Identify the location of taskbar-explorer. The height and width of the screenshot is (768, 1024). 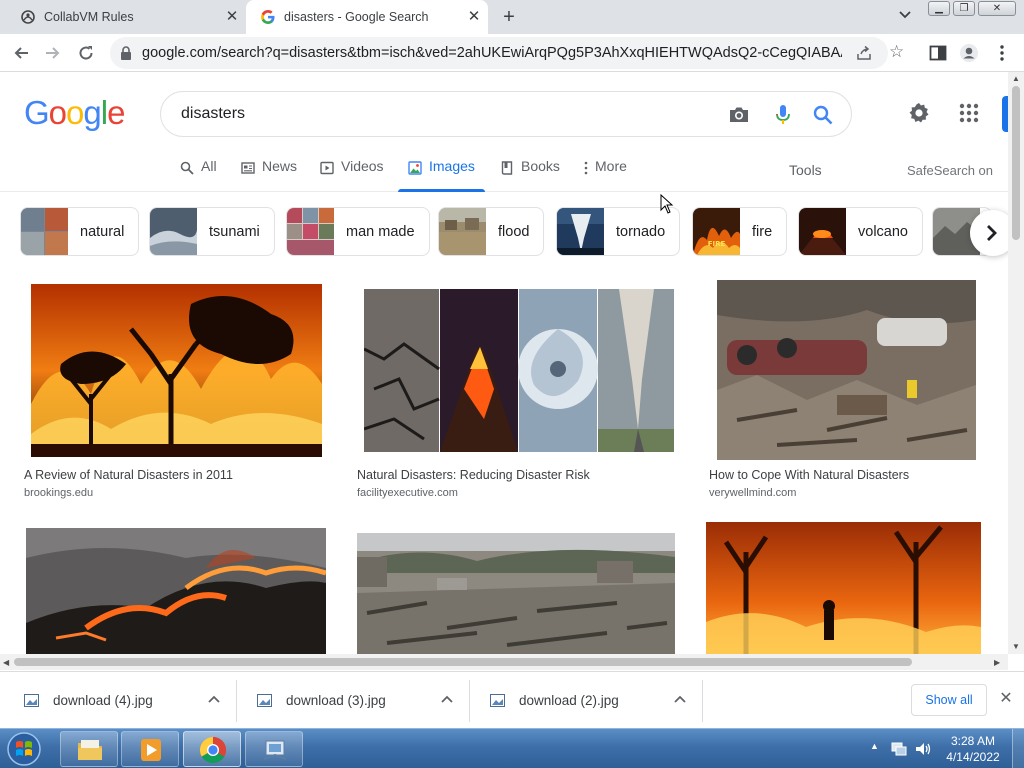
(89, 749).